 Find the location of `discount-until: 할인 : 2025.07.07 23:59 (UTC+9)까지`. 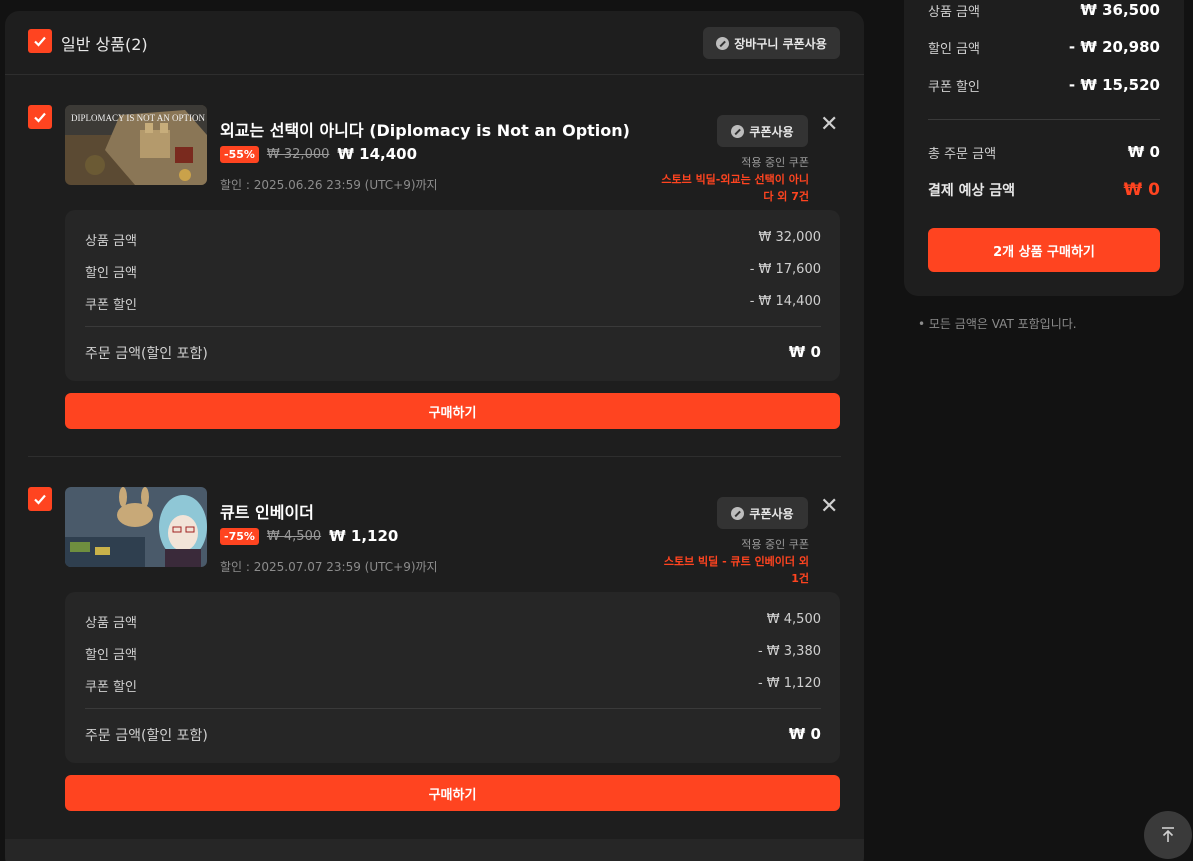

discount-until: 할인 : 2025.07.07 23:59 (UTC+9)까지 is located at coordinates (329, 567).